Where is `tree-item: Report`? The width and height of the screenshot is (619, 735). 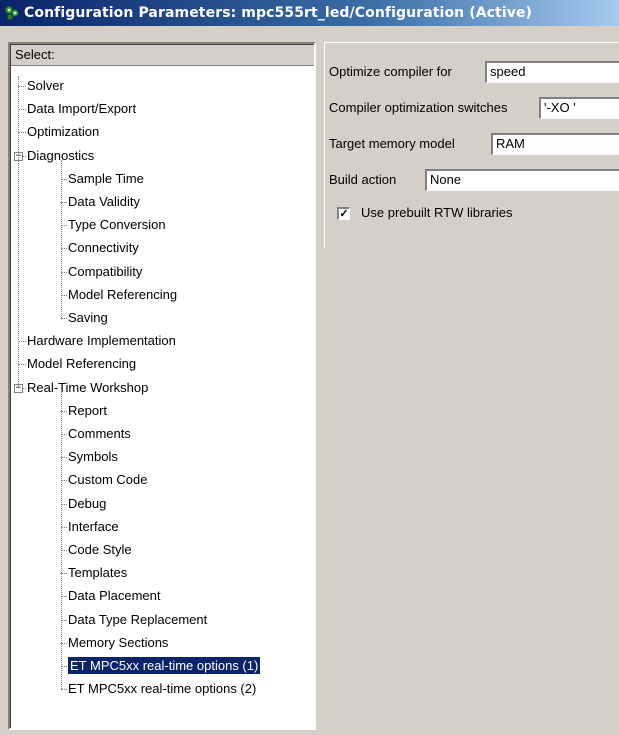 tree-item: Report is located at coordinates (87, 411).